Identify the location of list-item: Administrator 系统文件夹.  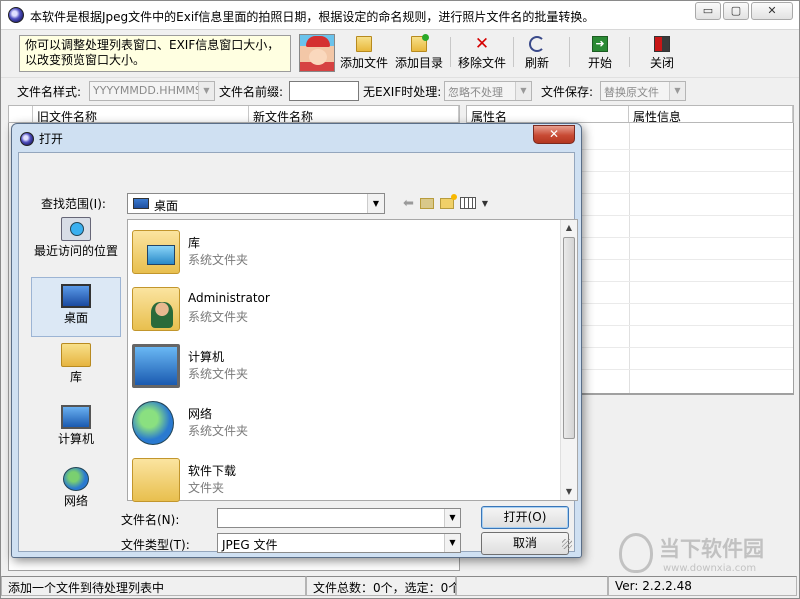
(342, 309).